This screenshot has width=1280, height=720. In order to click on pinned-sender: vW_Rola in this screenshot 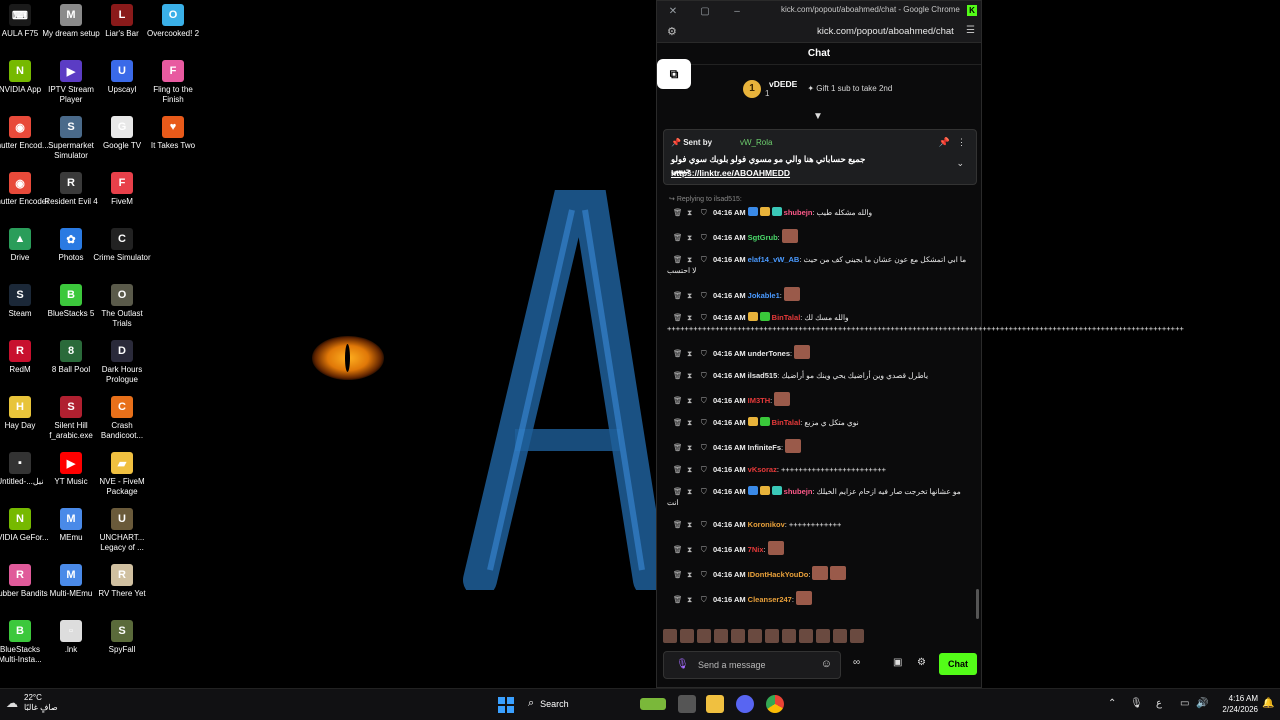, I will do `click(756, 142)`.